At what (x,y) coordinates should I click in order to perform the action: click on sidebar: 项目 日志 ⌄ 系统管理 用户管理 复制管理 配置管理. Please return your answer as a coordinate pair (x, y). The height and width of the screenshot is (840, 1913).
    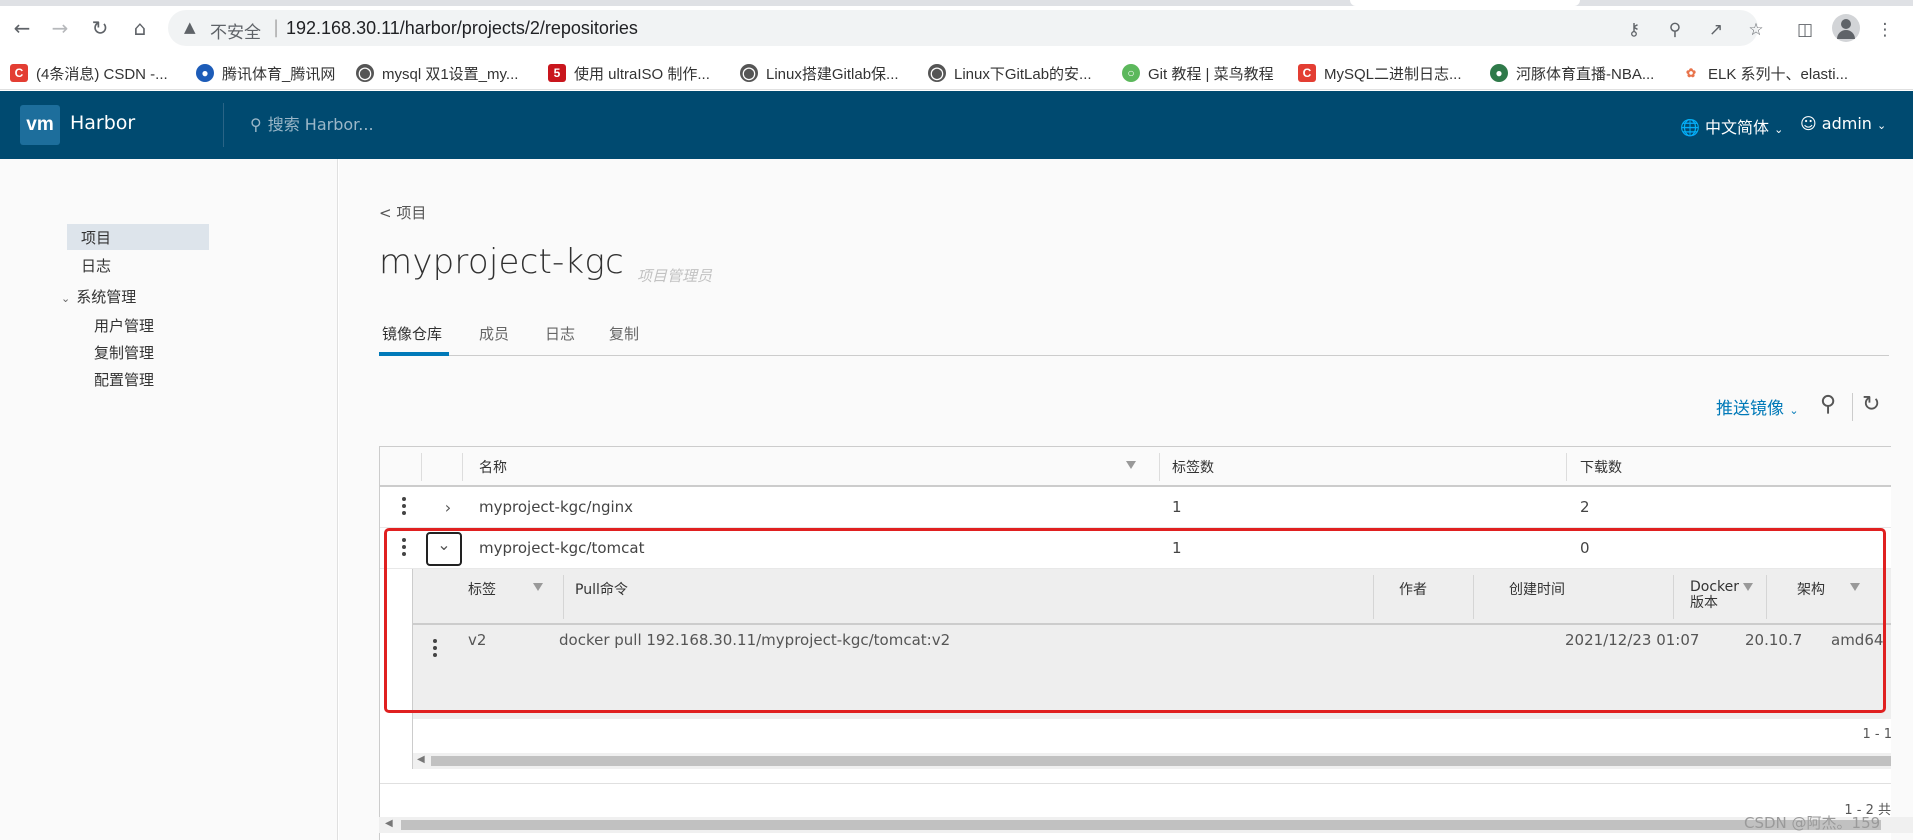
    Looking at the image, I should click on (169, 499).